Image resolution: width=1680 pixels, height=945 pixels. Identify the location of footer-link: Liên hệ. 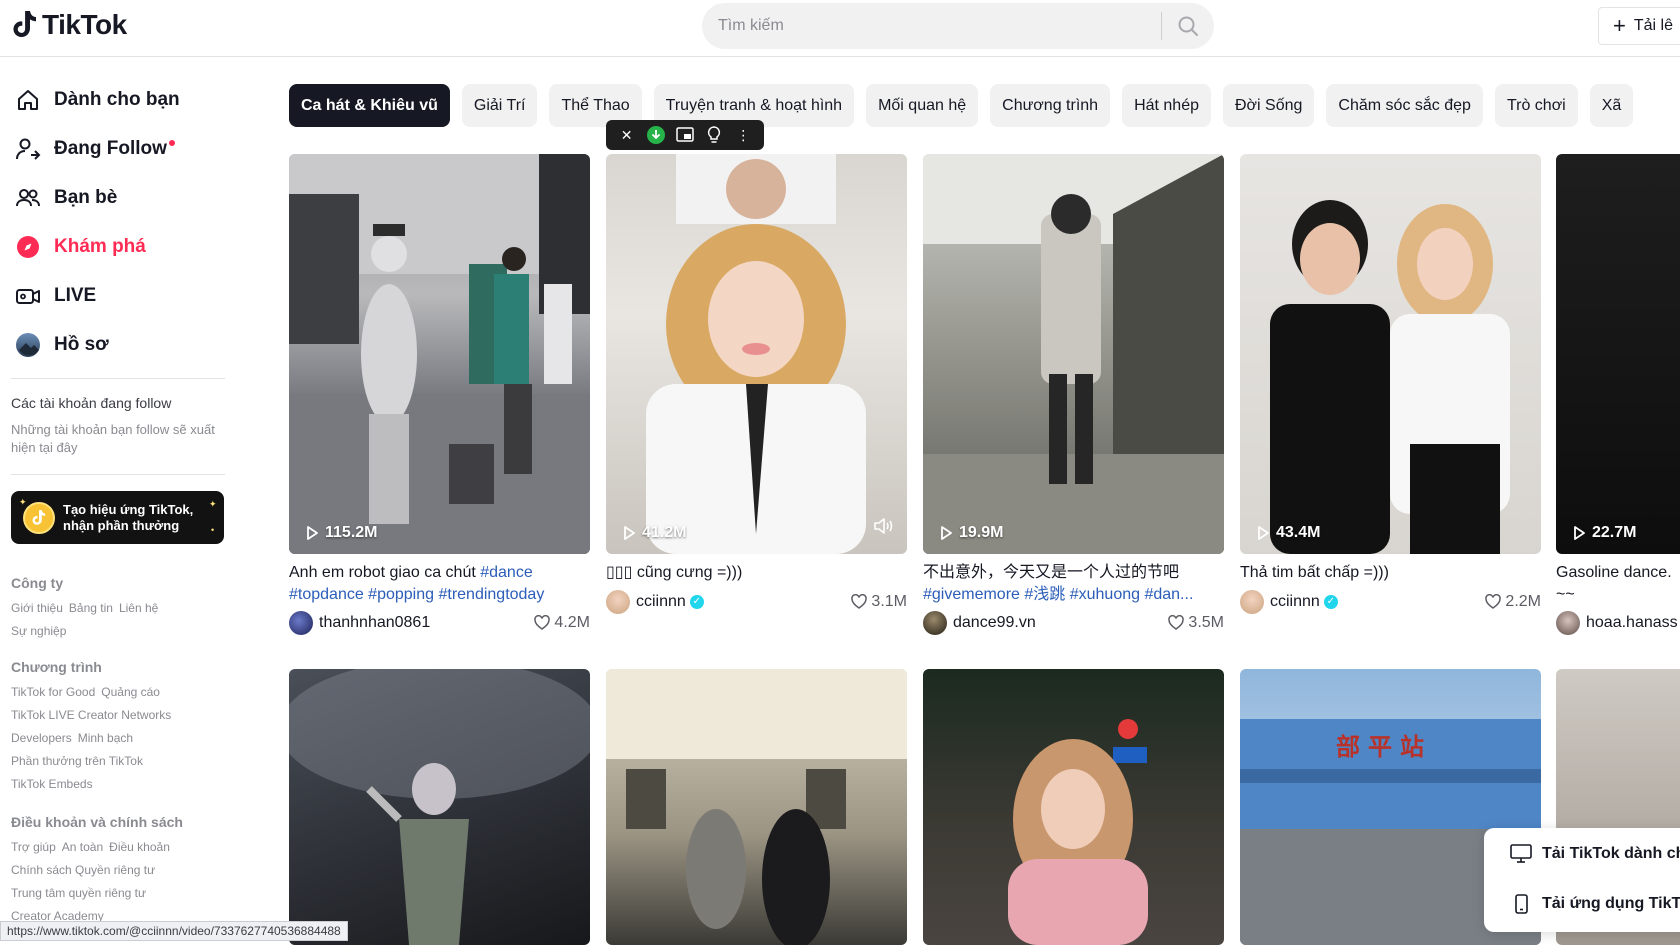
(138, 608).